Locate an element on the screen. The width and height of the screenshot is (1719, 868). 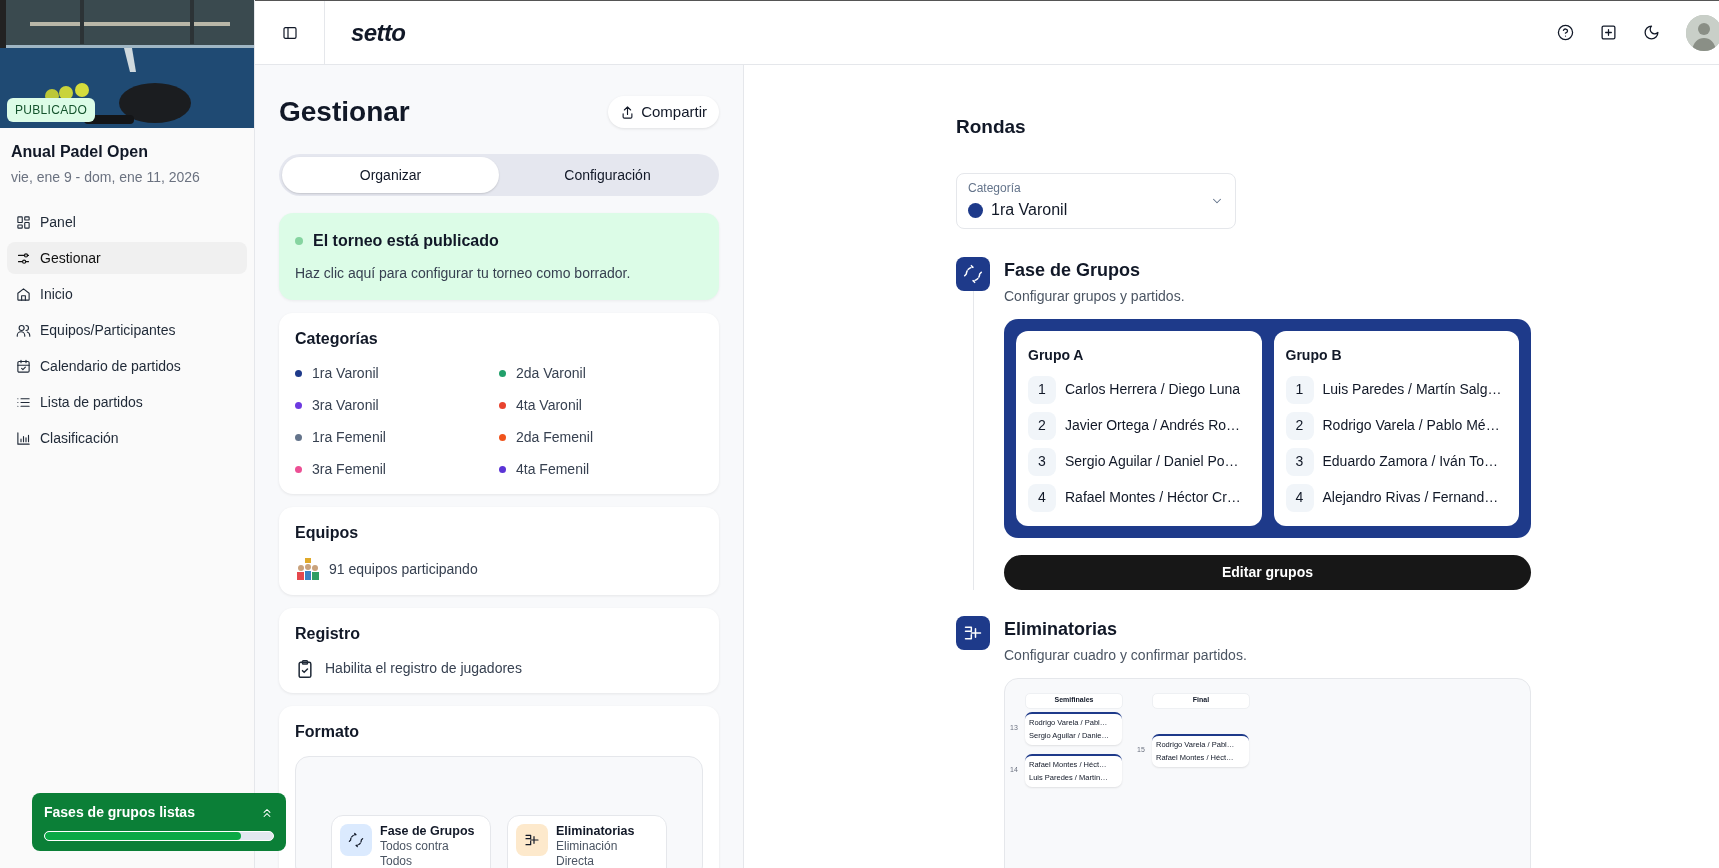
nav-item: Gestionar is located at coordinates (127, 258).